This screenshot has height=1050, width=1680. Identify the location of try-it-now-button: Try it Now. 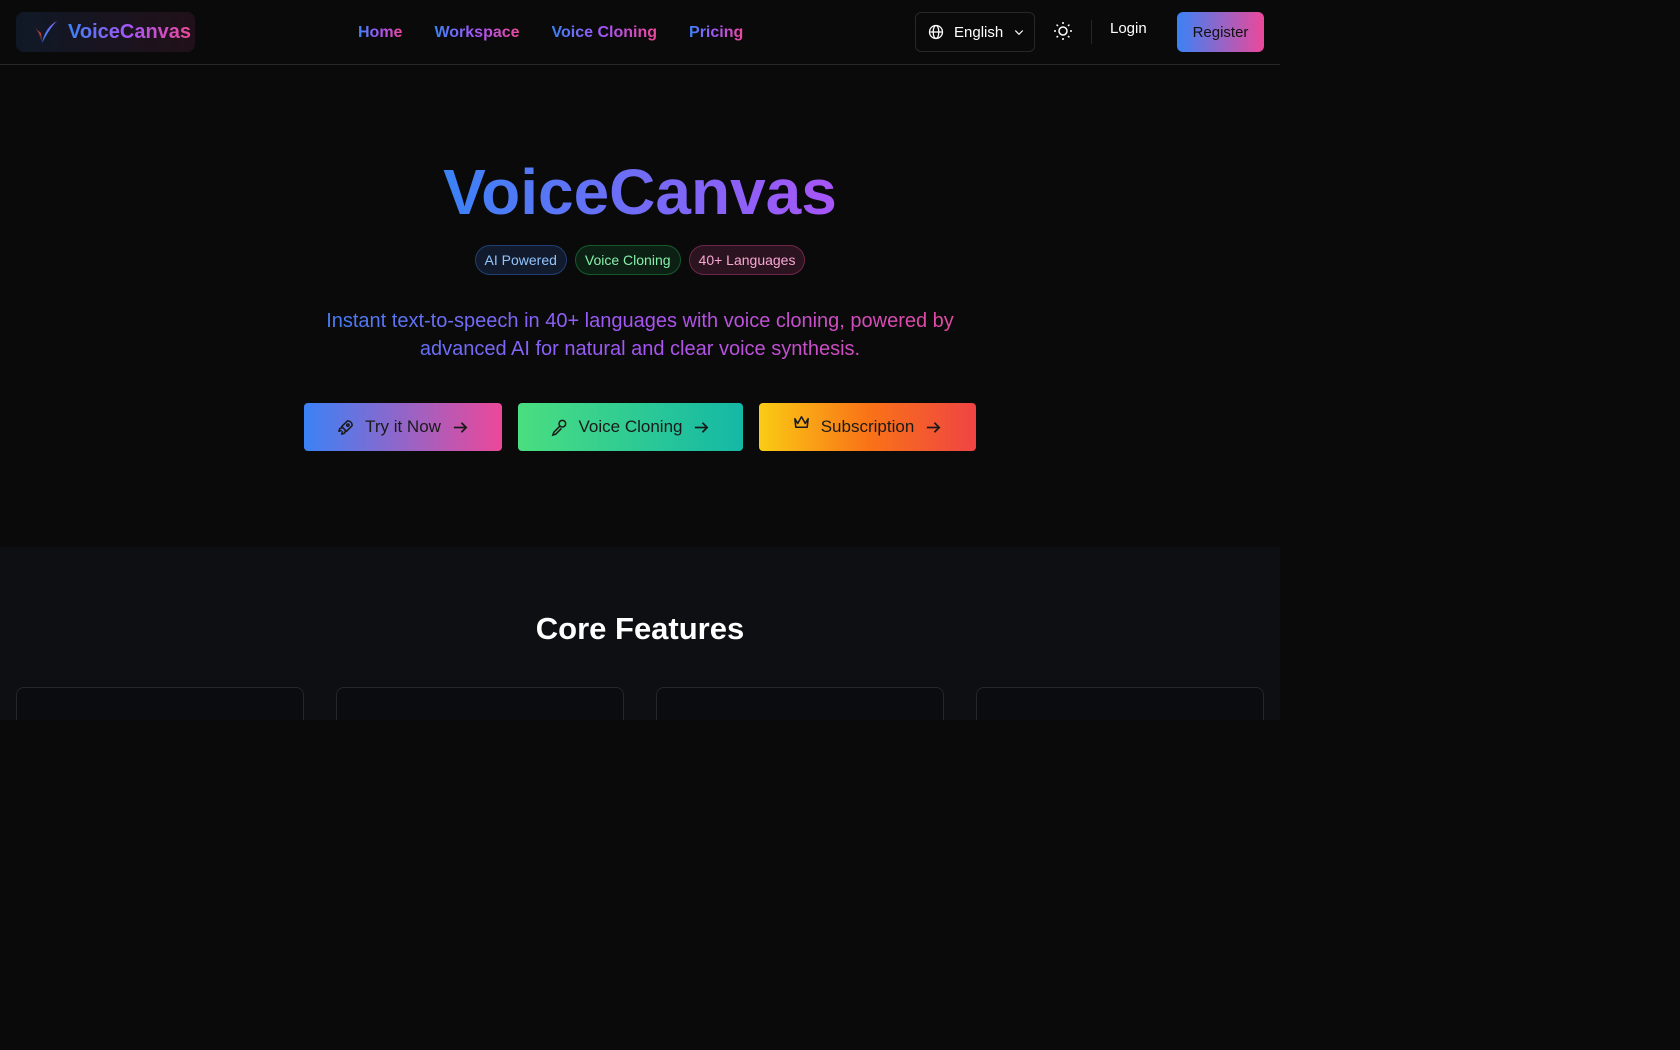
(403, 427).